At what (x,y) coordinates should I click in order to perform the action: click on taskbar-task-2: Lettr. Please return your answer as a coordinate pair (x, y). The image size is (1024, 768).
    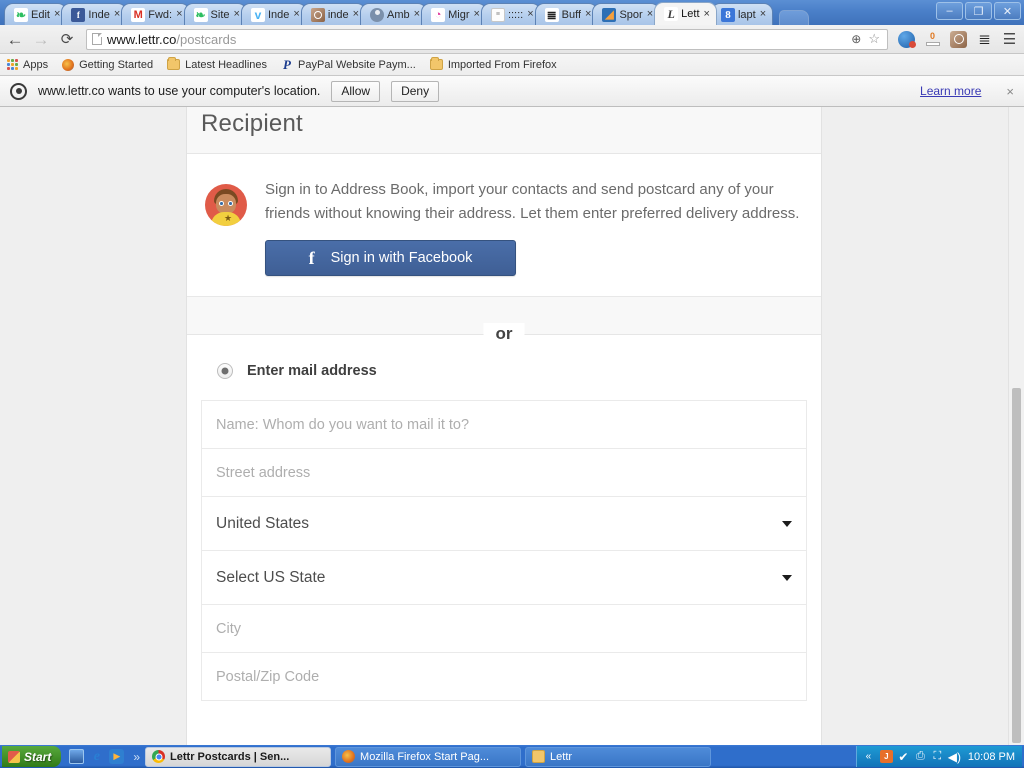
    Looking at the image, I should click on (618, 756).